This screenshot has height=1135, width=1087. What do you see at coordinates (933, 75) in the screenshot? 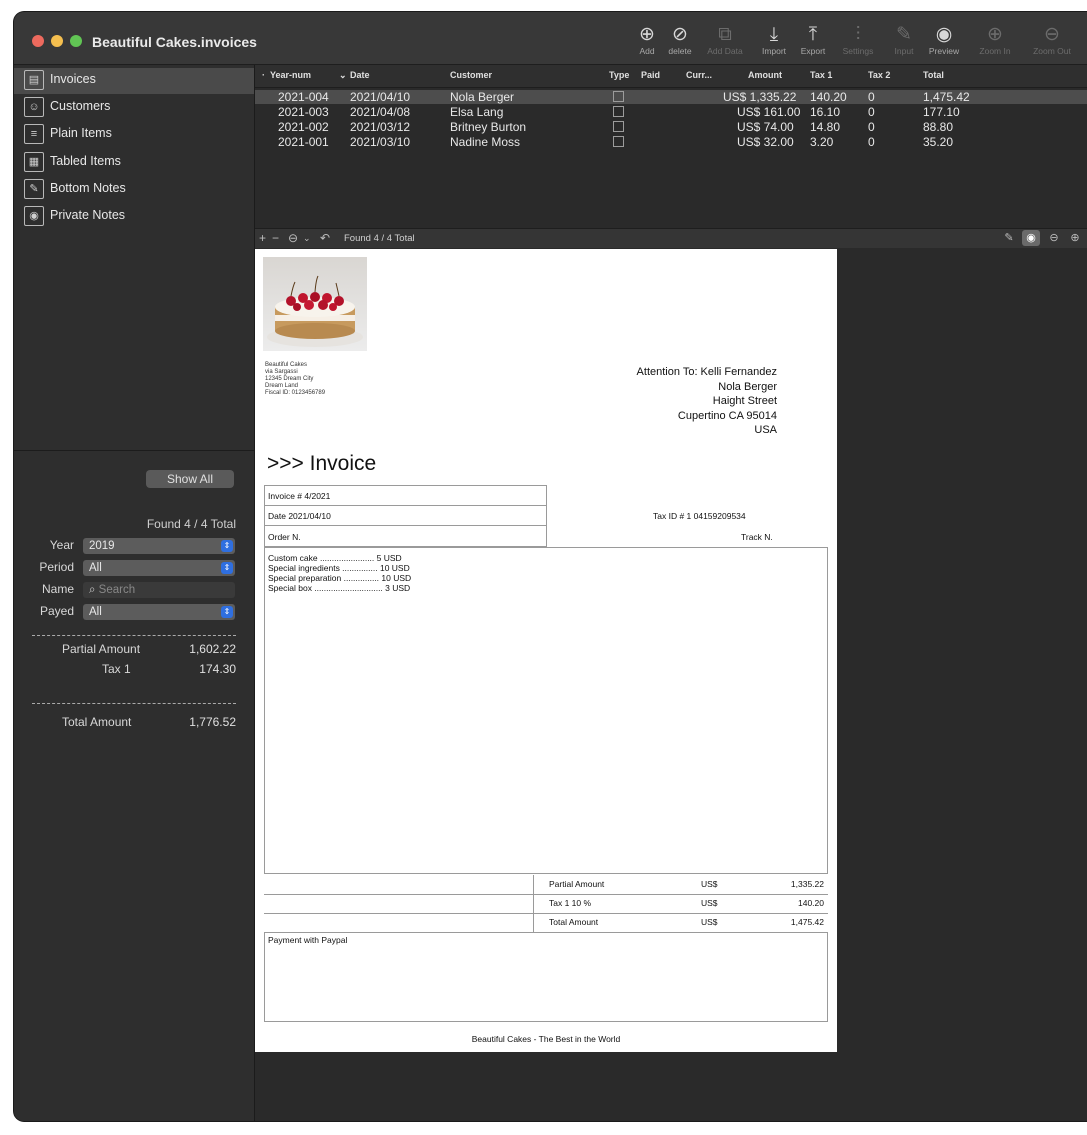
I see `col-total: Total` at bounding box center [933, 75].